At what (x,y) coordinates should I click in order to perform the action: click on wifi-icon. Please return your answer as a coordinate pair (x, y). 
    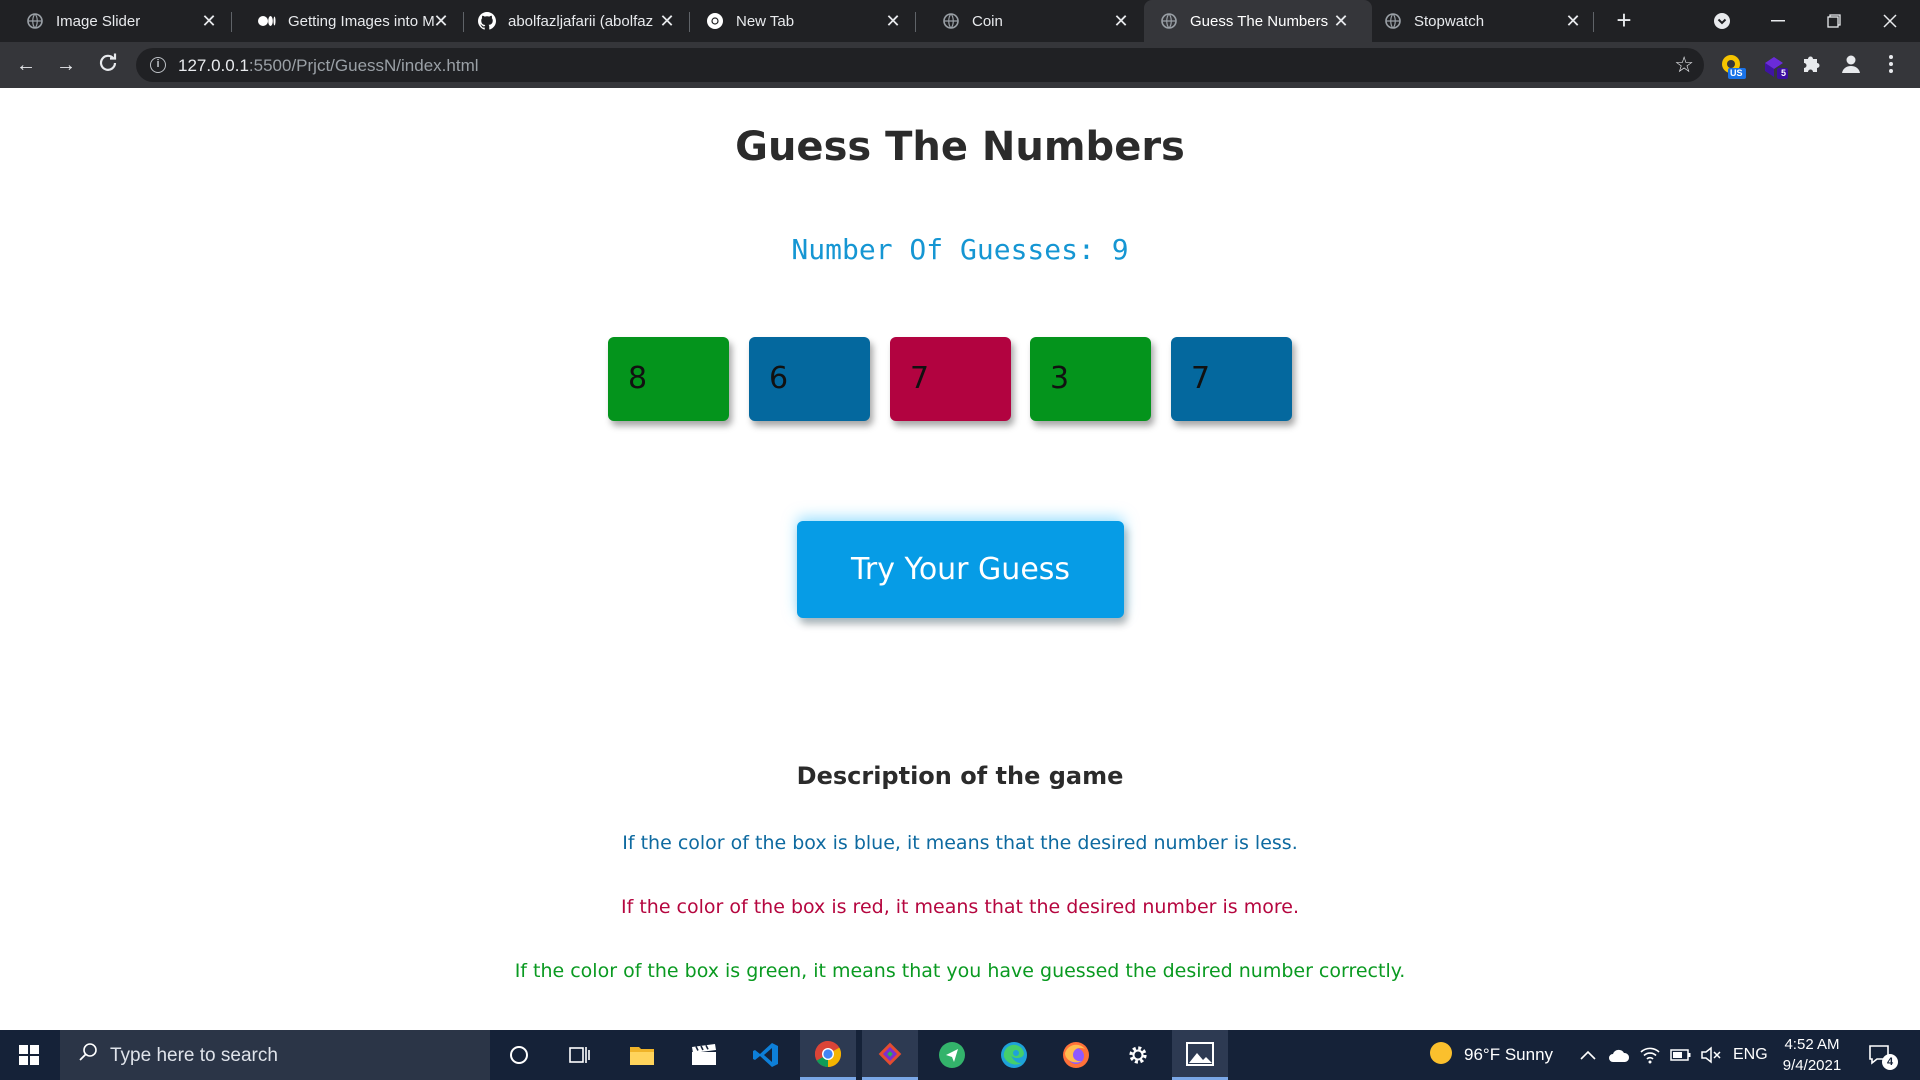
    Looking at the image, I should click on (1650, 1055).